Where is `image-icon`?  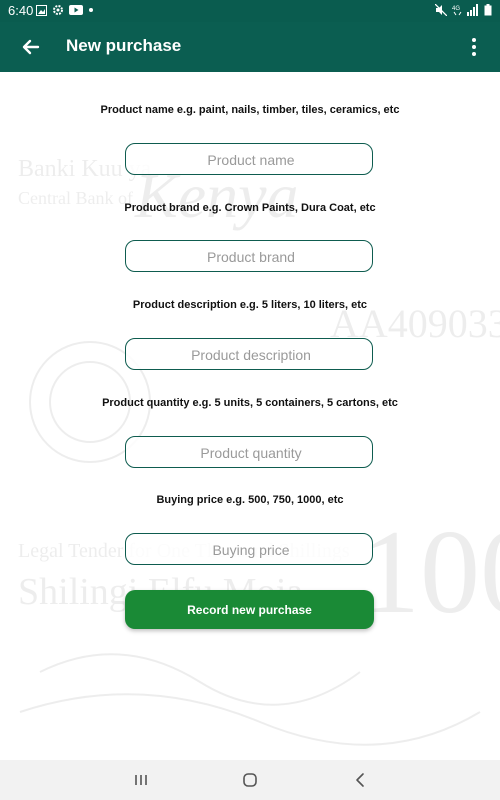
image-icon is located at coordinates (41, 10).